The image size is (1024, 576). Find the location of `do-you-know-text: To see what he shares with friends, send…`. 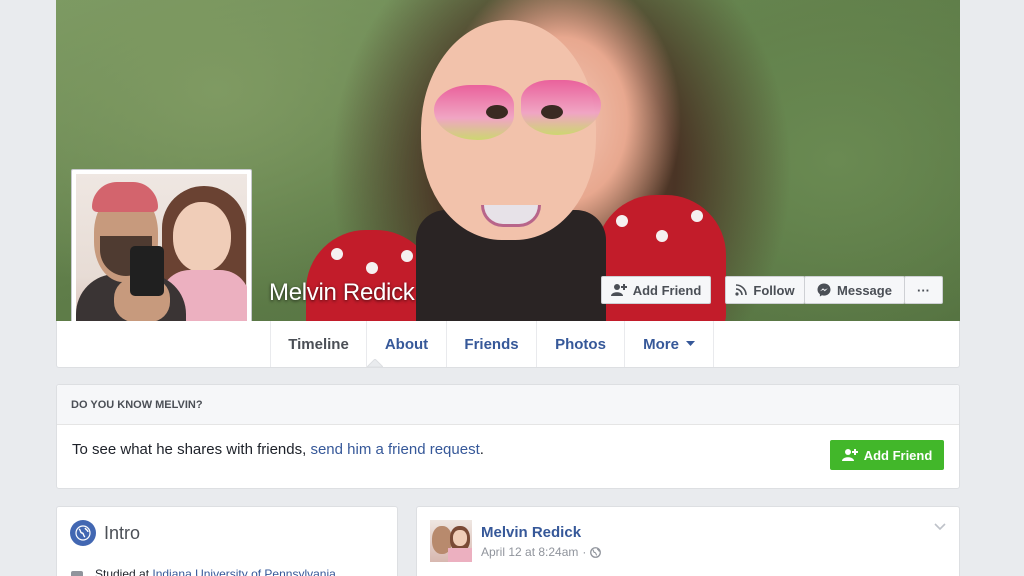

do-you-know-text: To see what he shares with friends, send… is located at coordinates (278, 449).